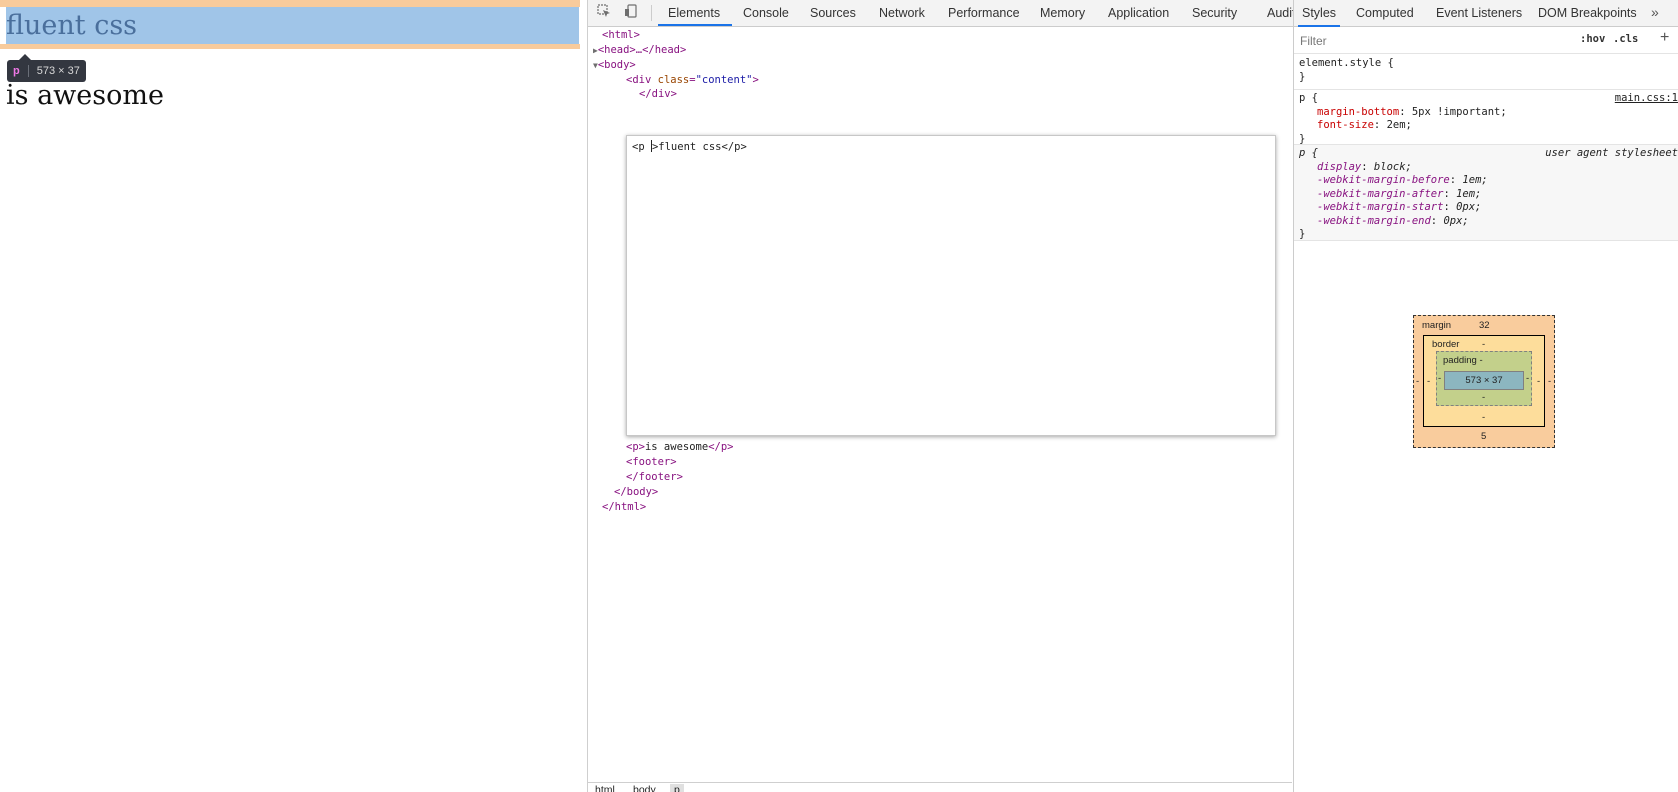 This screenshot has height=792, width=1678. Describe the element at coordinates (1374, 220) in the screenshot. I see `property-name: -webkit-margin-end` at that location.